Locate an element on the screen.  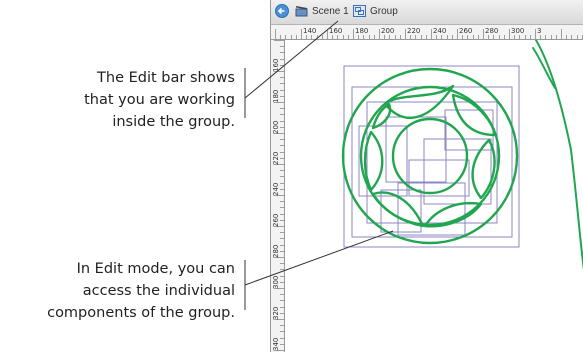
back-arrow-icon is located at coordinates (282, 11).